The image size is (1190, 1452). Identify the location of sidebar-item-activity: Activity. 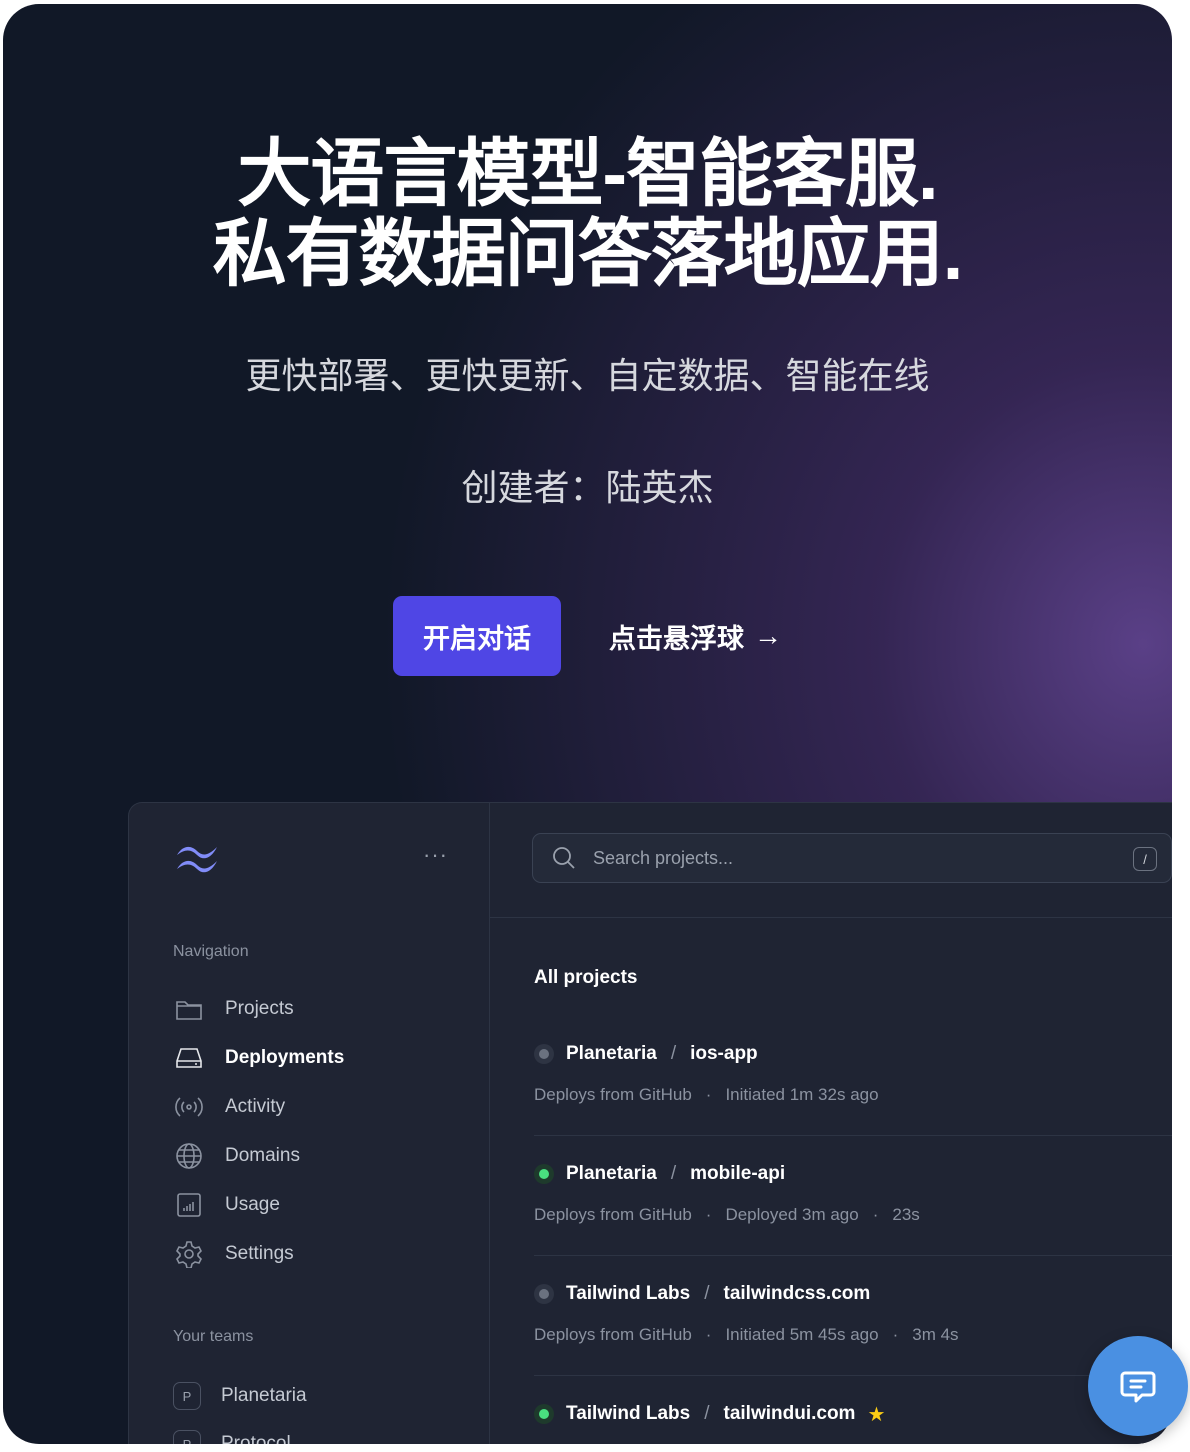
(229, 1107).